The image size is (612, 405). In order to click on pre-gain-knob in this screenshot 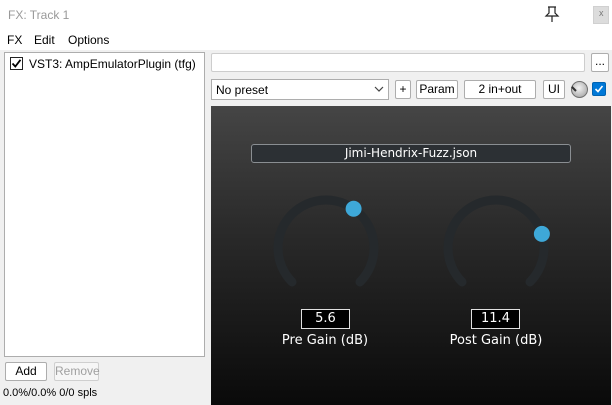, I will do `click(326, 248)`.